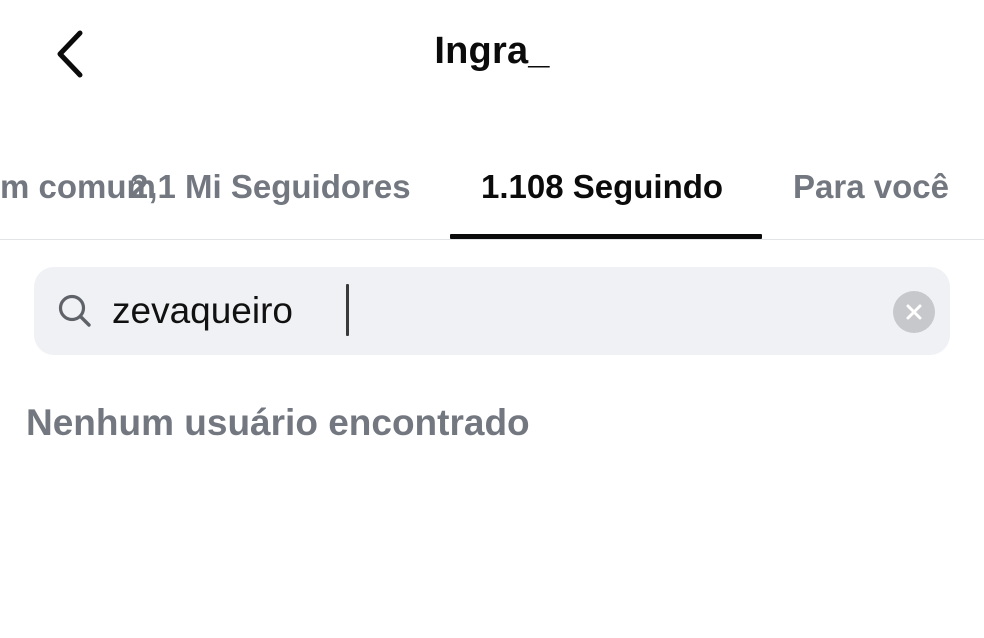 The image size is (984, 638). Describe the element at coordinates (871, 187) in the screenshot. I see `tab-for-you: Para você` at that location.